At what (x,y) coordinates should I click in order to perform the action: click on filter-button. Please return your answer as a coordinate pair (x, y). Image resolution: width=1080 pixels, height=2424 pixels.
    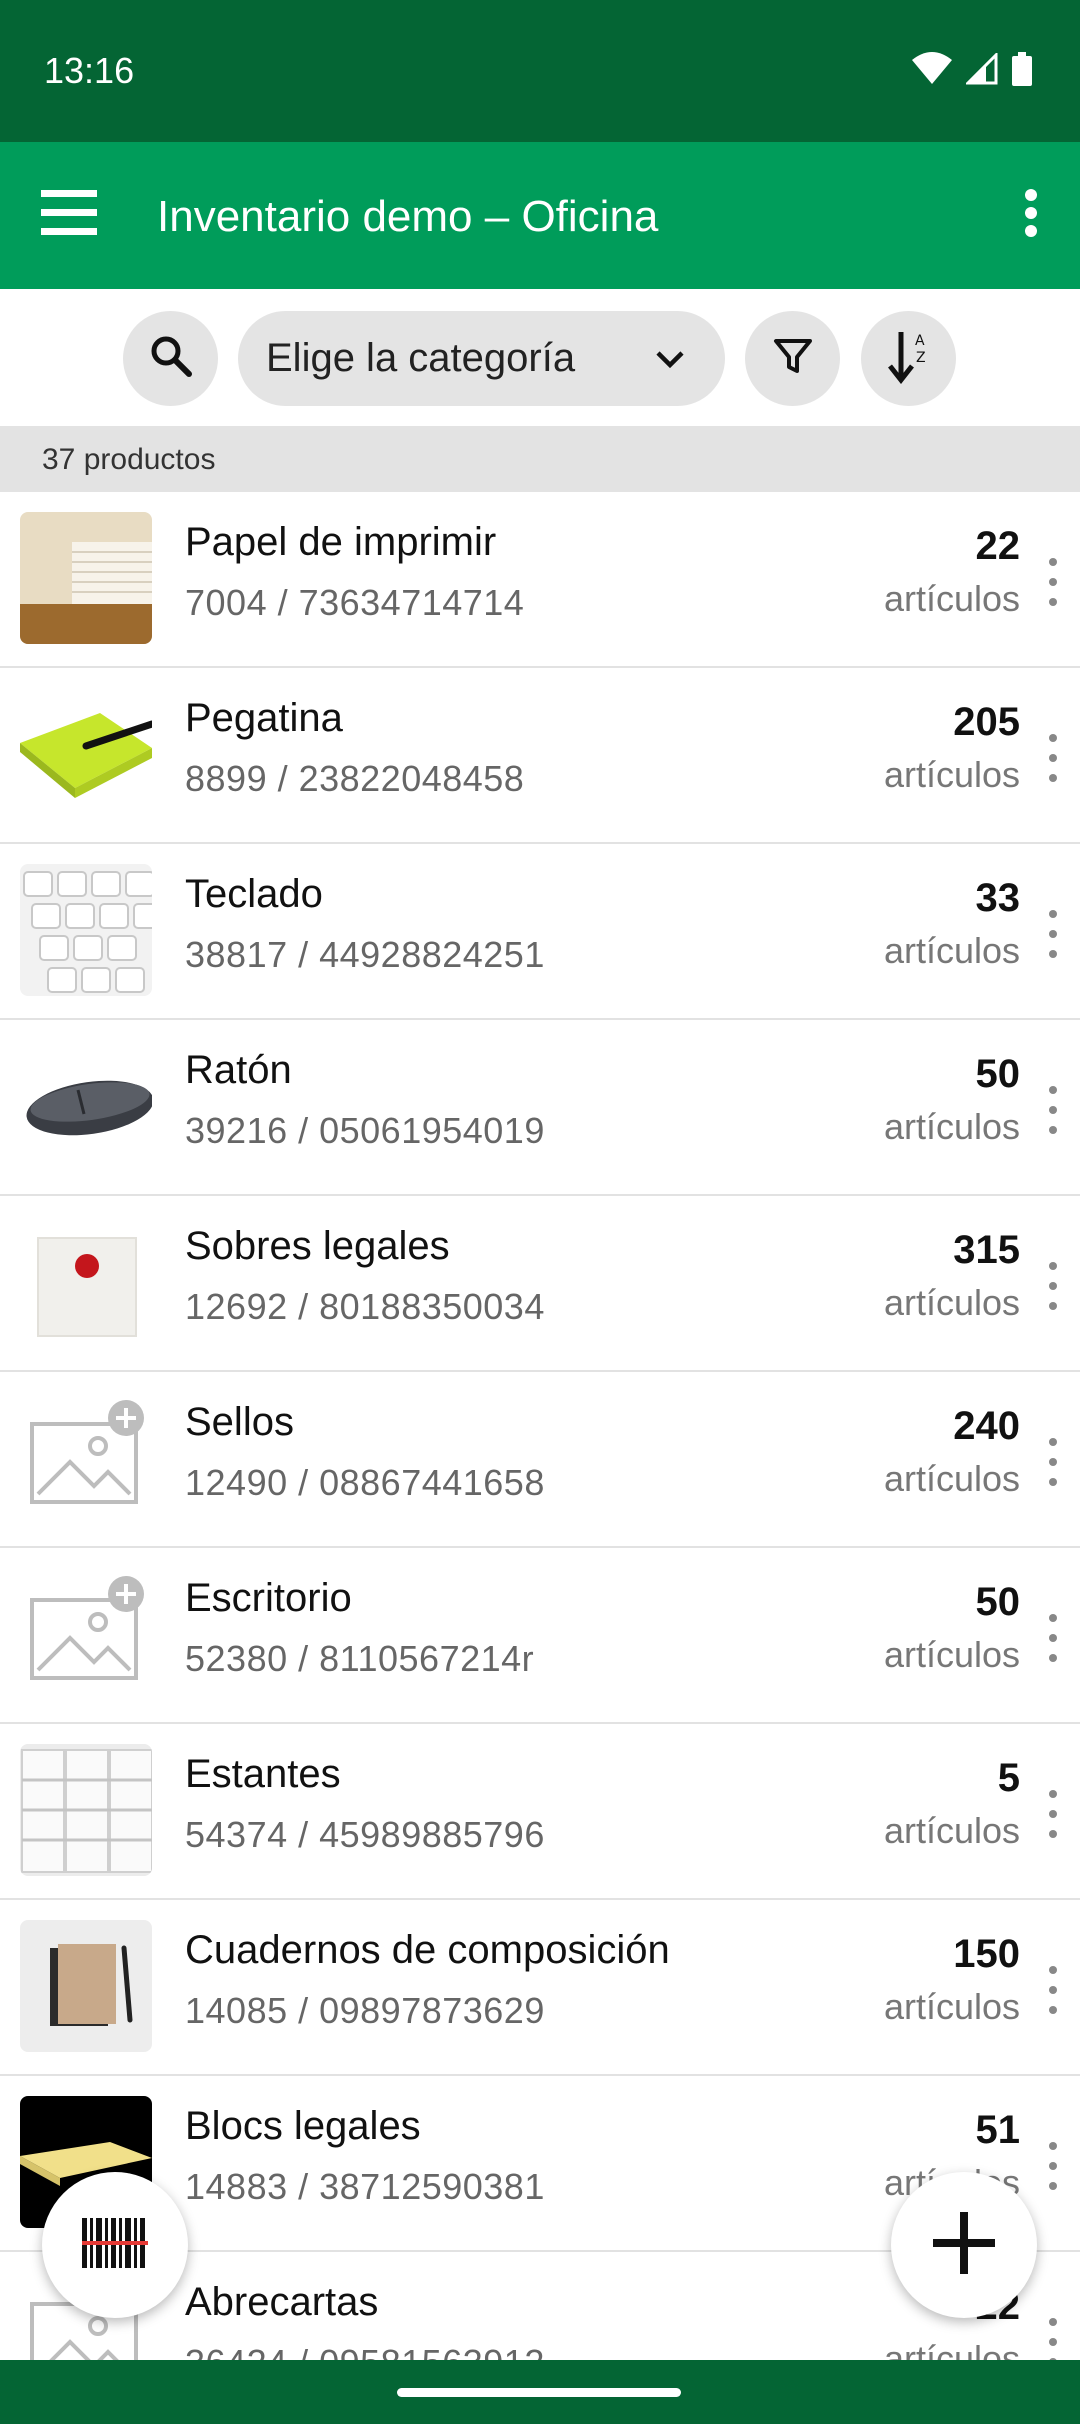
    Looking at the image, I should click on (792, 358).